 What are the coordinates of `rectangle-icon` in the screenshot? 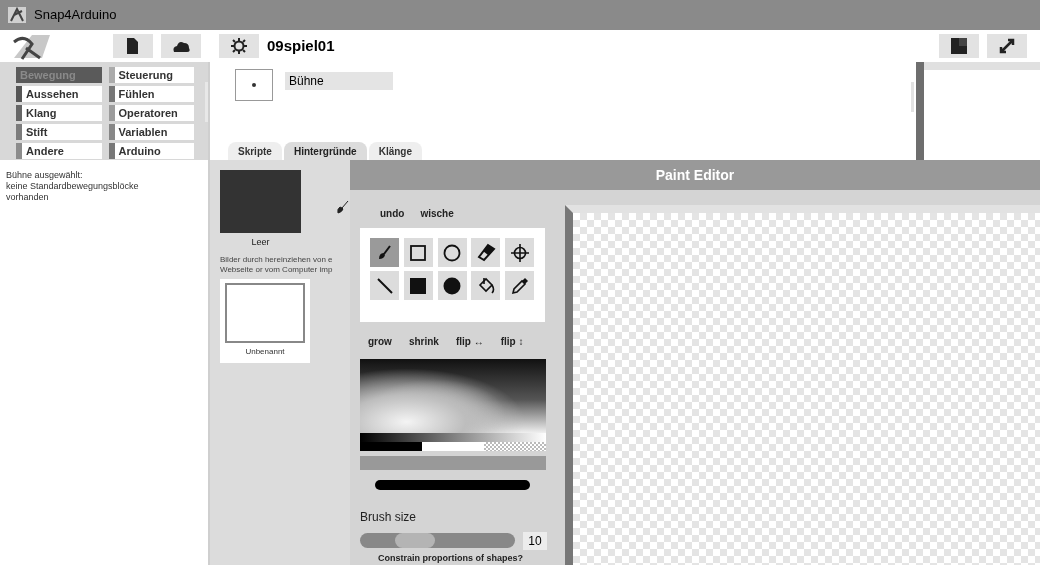 It's located at (418, 252).